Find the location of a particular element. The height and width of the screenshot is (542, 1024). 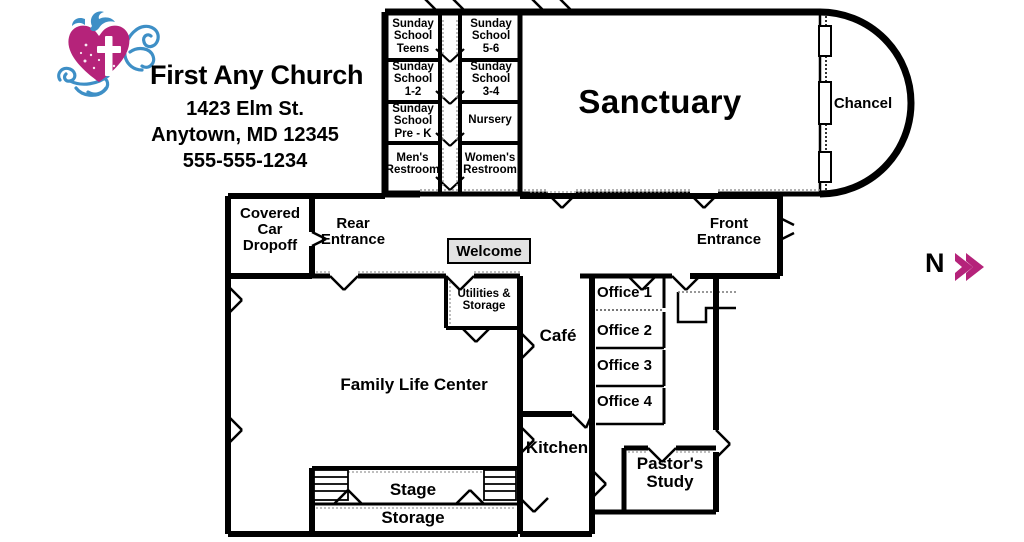

welcome-desk-label: Welcome is located at coordinates (489, 251).